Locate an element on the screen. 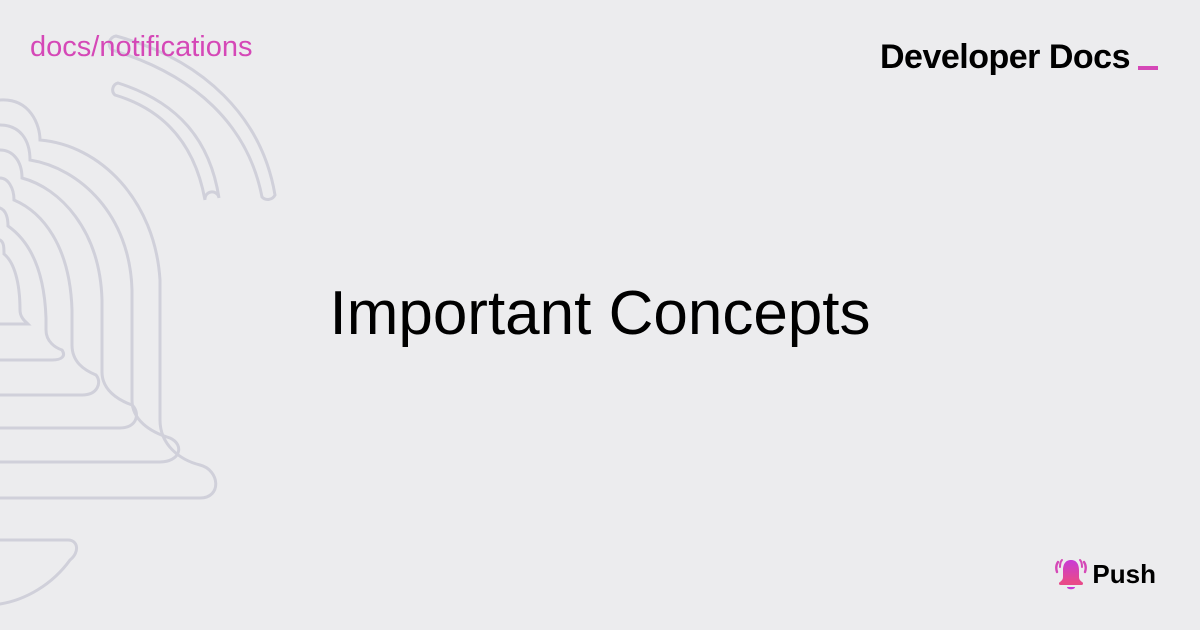 This screenshot has width=1200, height=630. brand-header: Developer Docs is located at coordinates (1019, 57).